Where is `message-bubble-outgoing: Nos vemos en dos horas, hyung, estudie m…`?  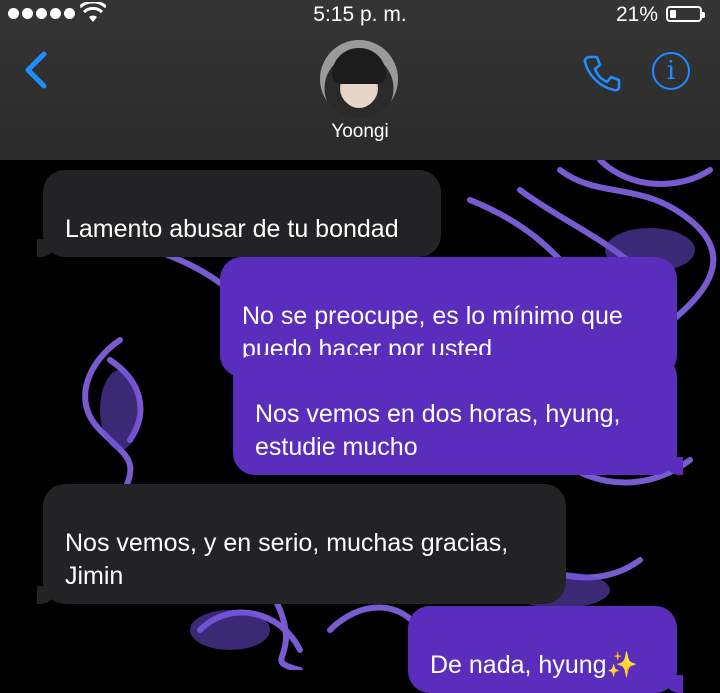
message-bubble-outgoing: Nos vemos en dos horas, hyung, estudie m… is located at coordinates (458, 415).